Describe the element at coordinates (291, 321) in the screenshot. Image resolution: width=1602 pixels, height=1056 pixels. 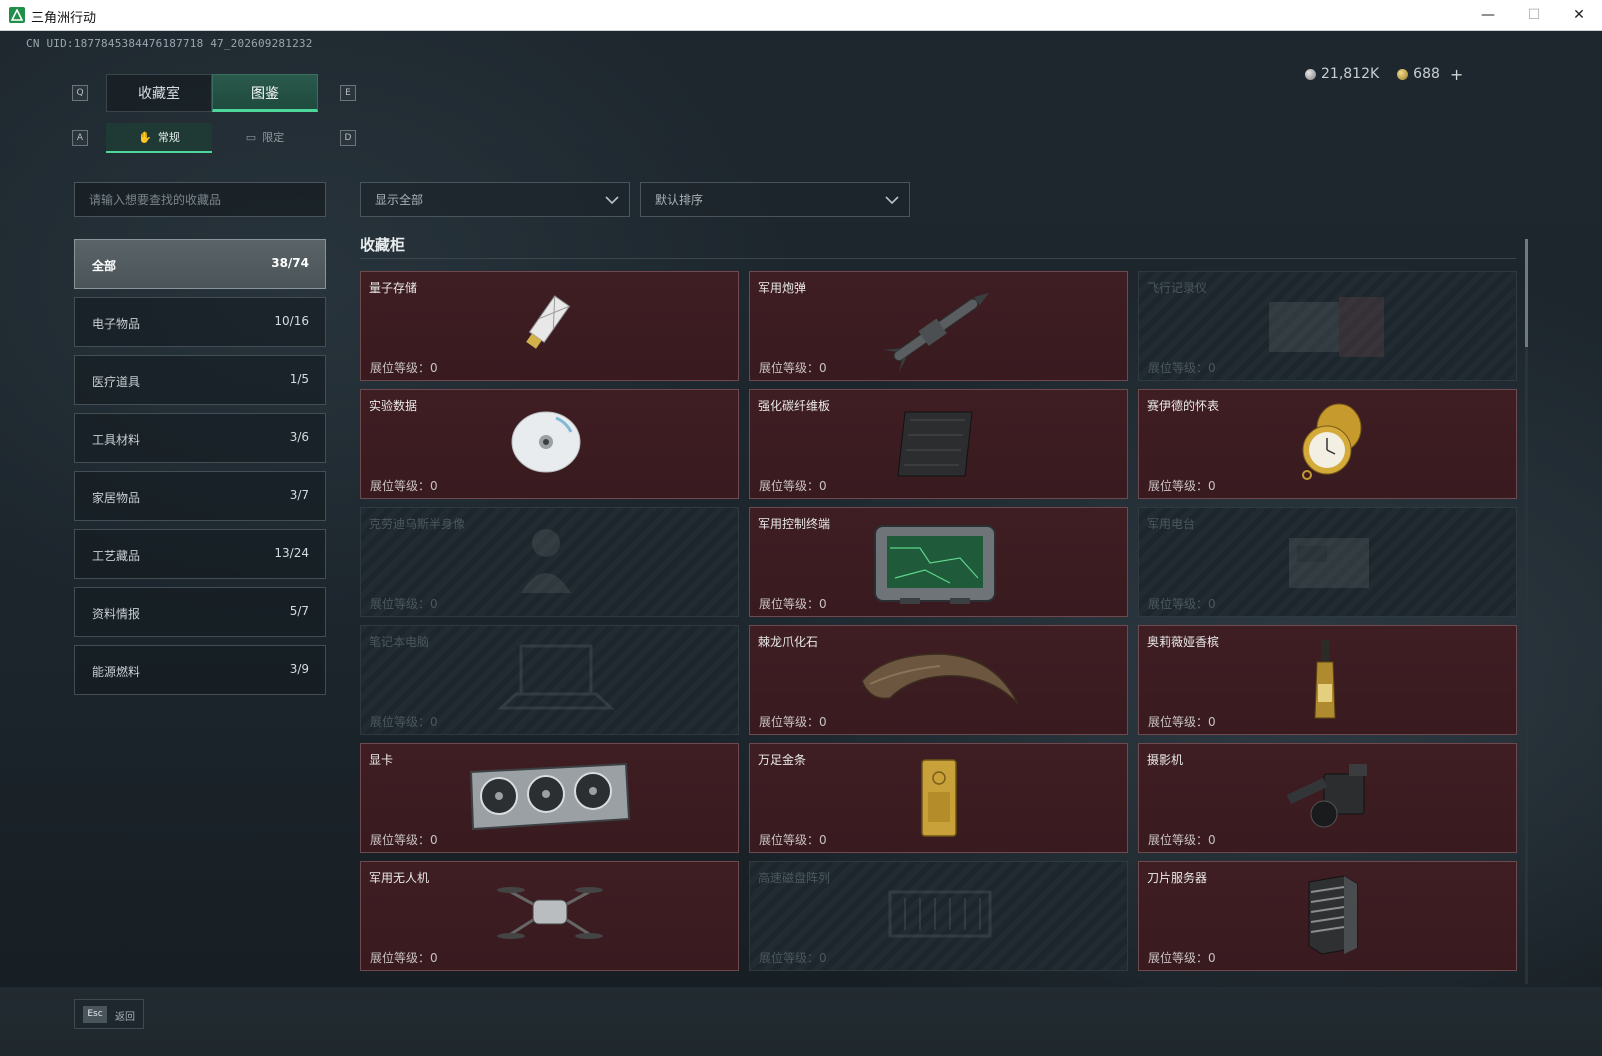
I see `category-count: 10/16` at that location.